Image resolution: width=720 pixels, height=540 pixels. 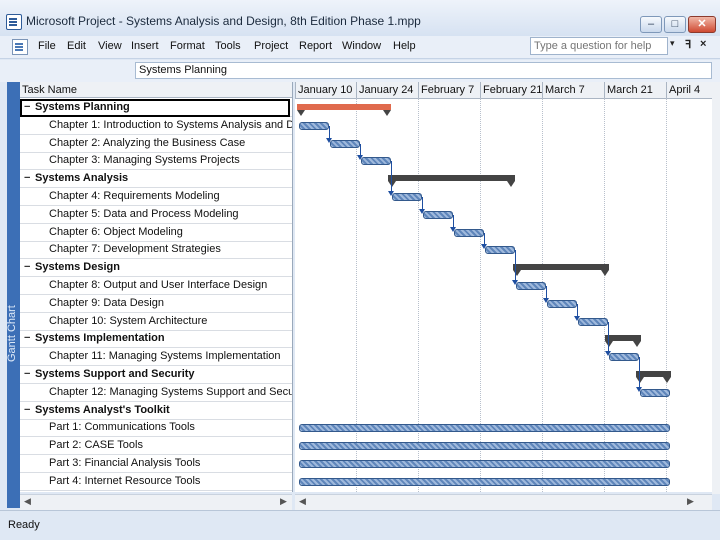 I want to click on task-name: Chapter 10: System Architecture, so click(x=128, y=320).